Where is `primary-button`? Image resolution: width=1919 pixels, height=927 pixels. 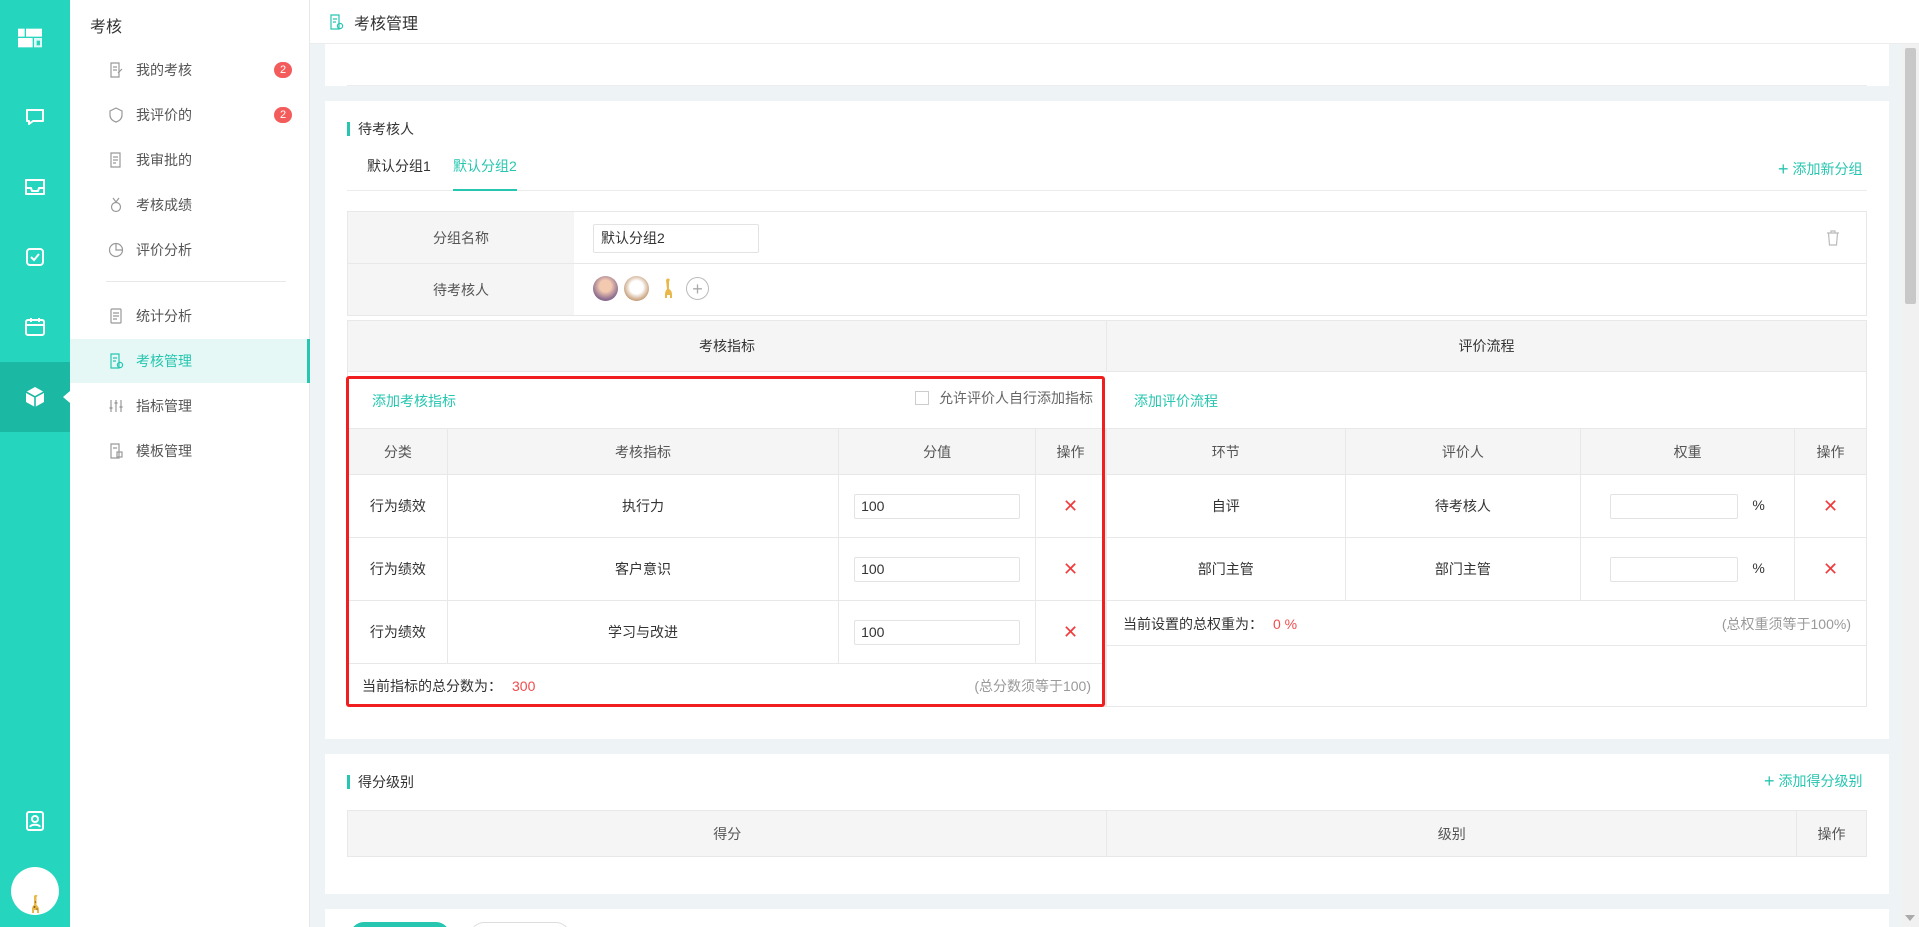 primary-button is located at coordinates (400, 924).